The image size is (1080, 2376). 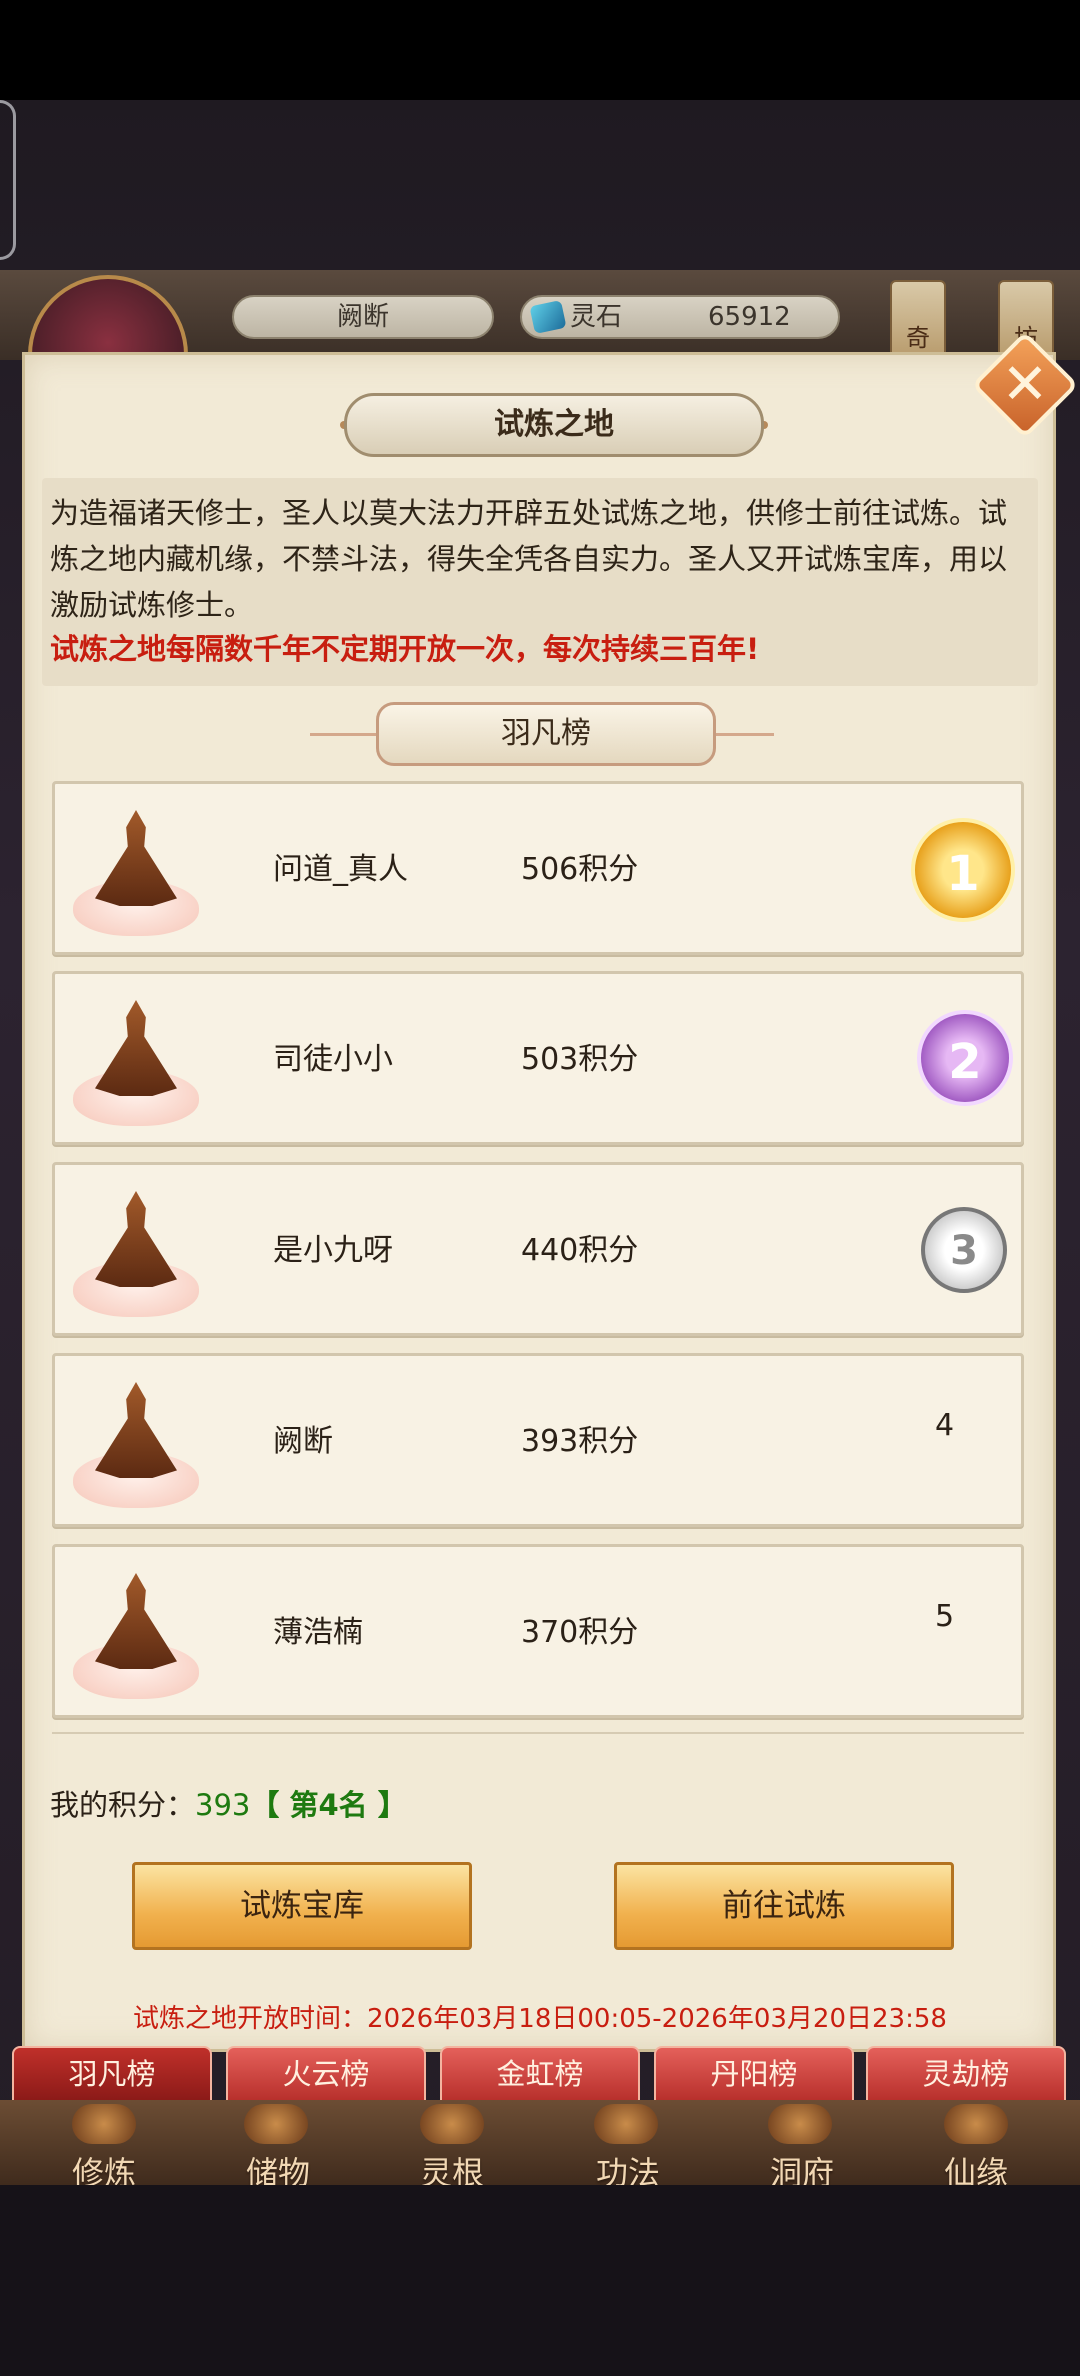 I want to click on my-score-value: 393, so click(x=223, y=1805).